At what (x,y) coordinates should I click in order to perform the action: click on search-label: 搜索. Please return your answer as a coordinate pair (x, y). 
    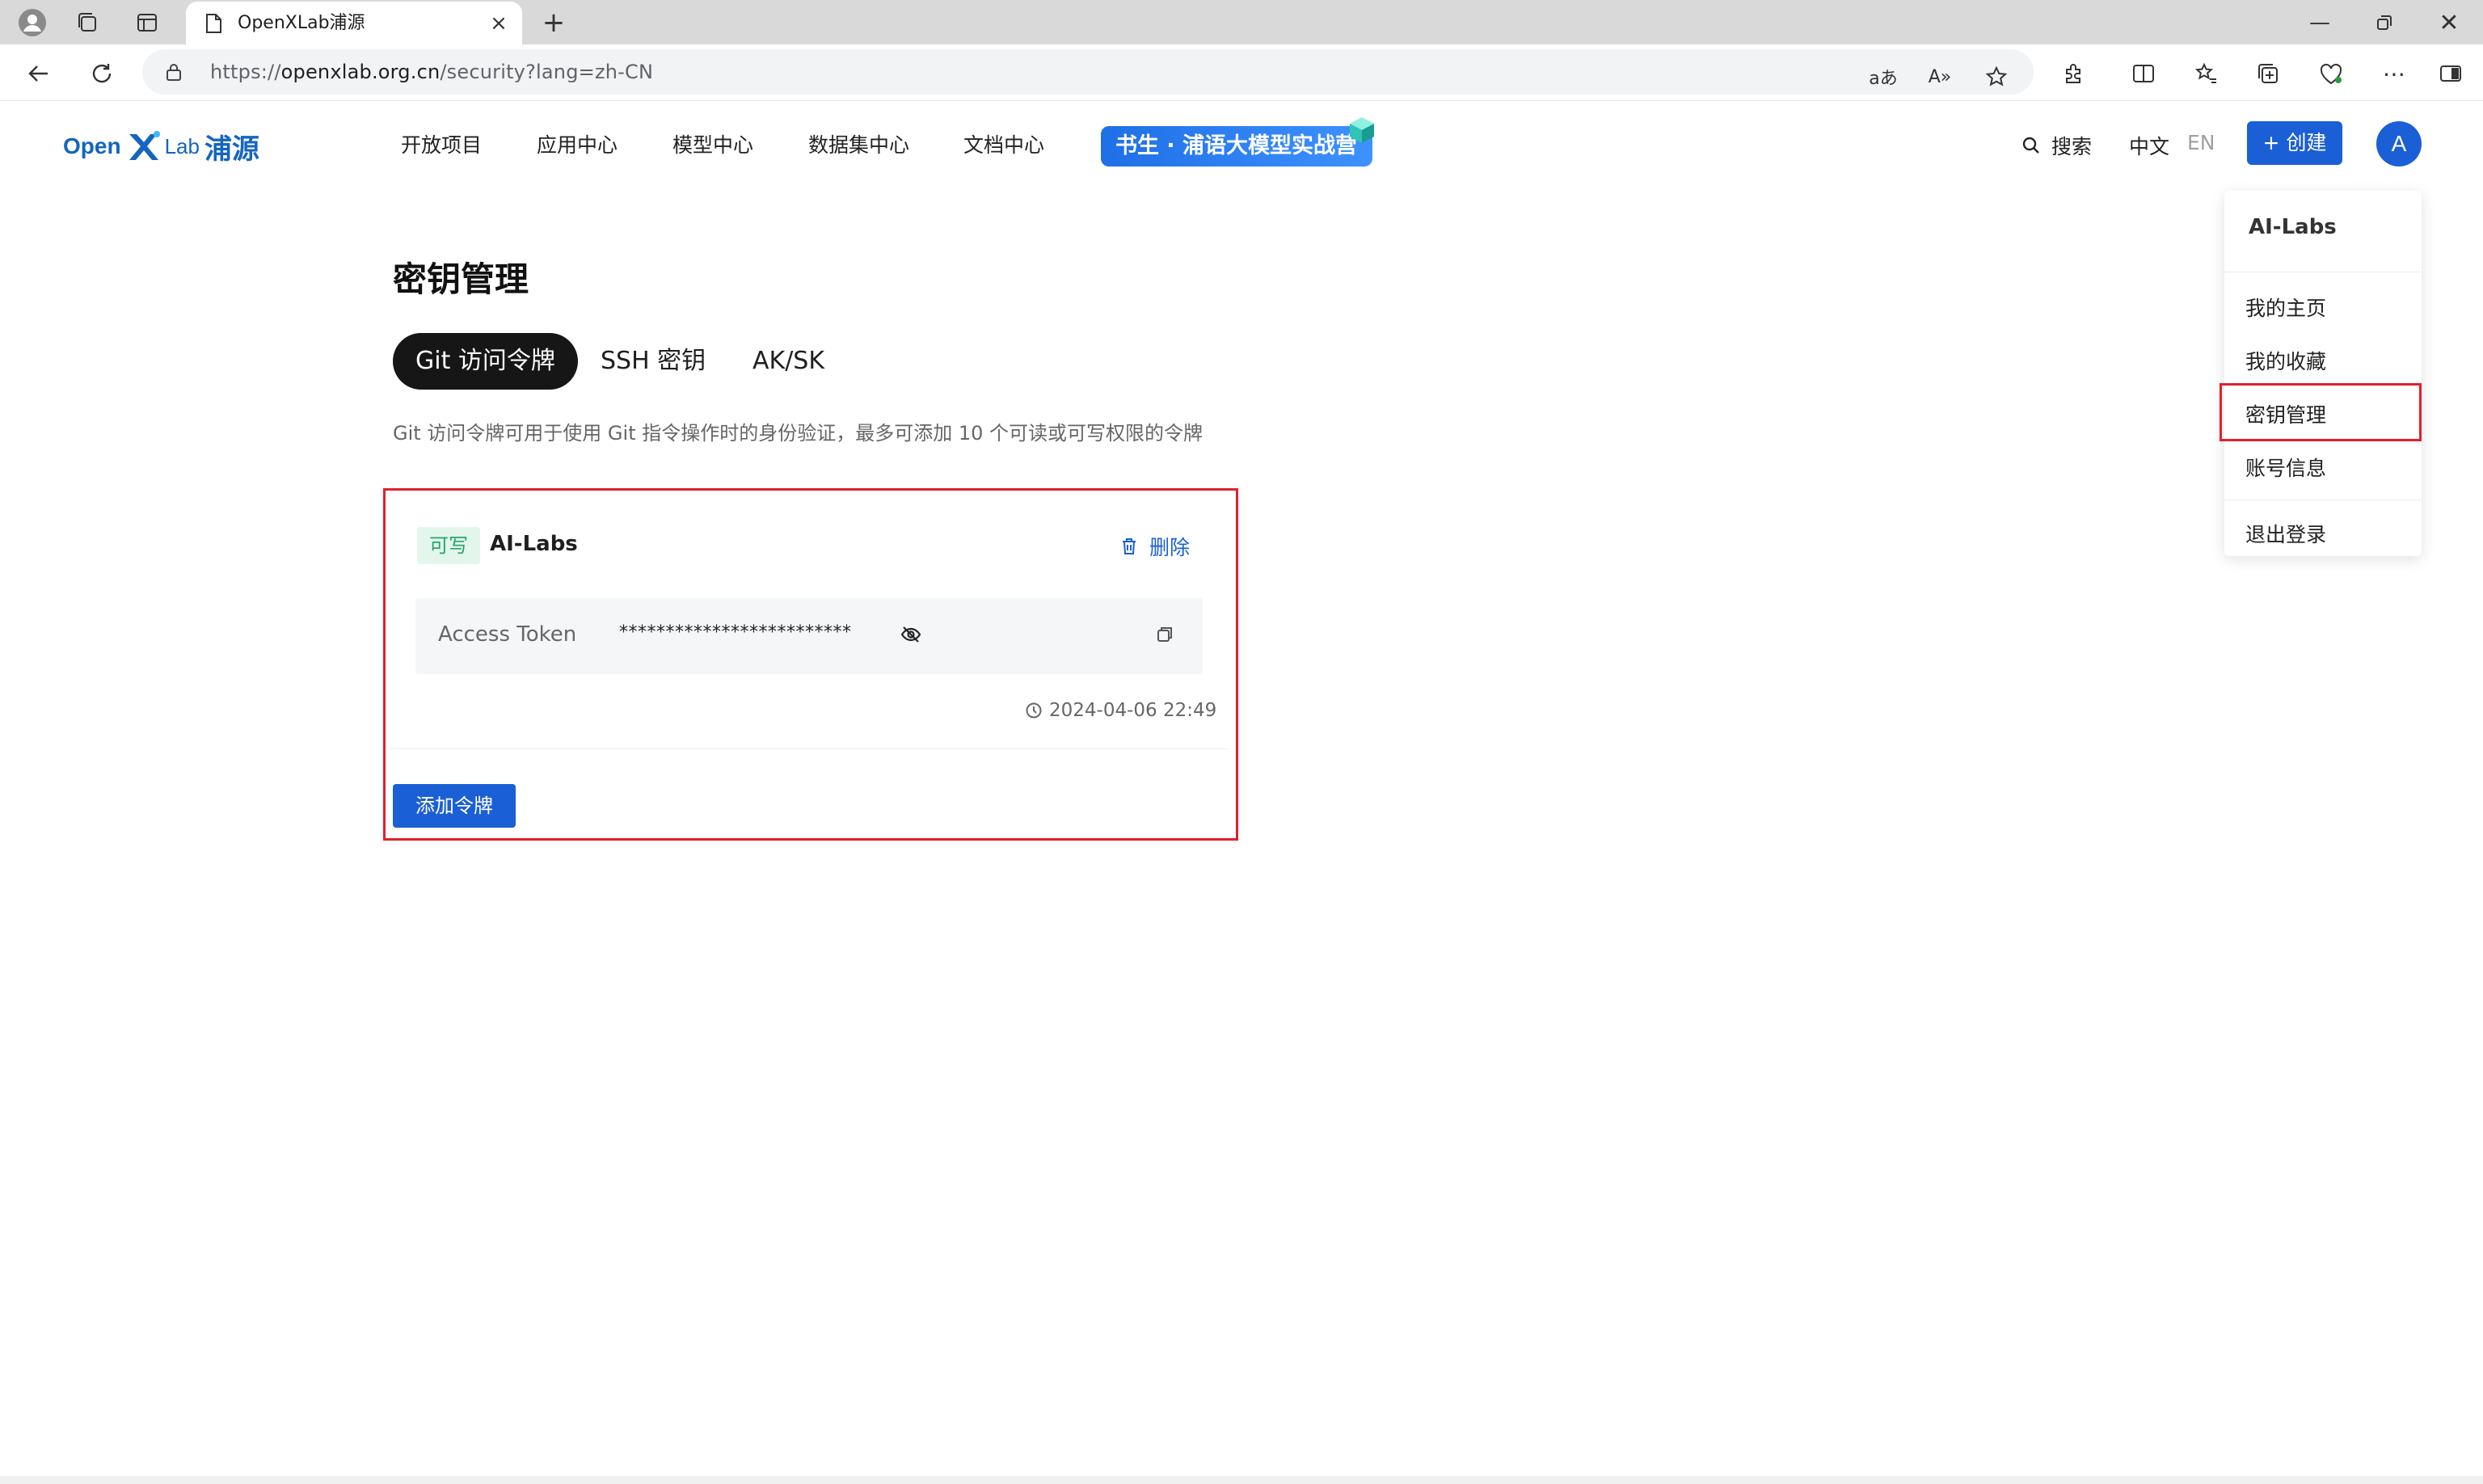
    Looking at the image, I should click on (2072, 146).